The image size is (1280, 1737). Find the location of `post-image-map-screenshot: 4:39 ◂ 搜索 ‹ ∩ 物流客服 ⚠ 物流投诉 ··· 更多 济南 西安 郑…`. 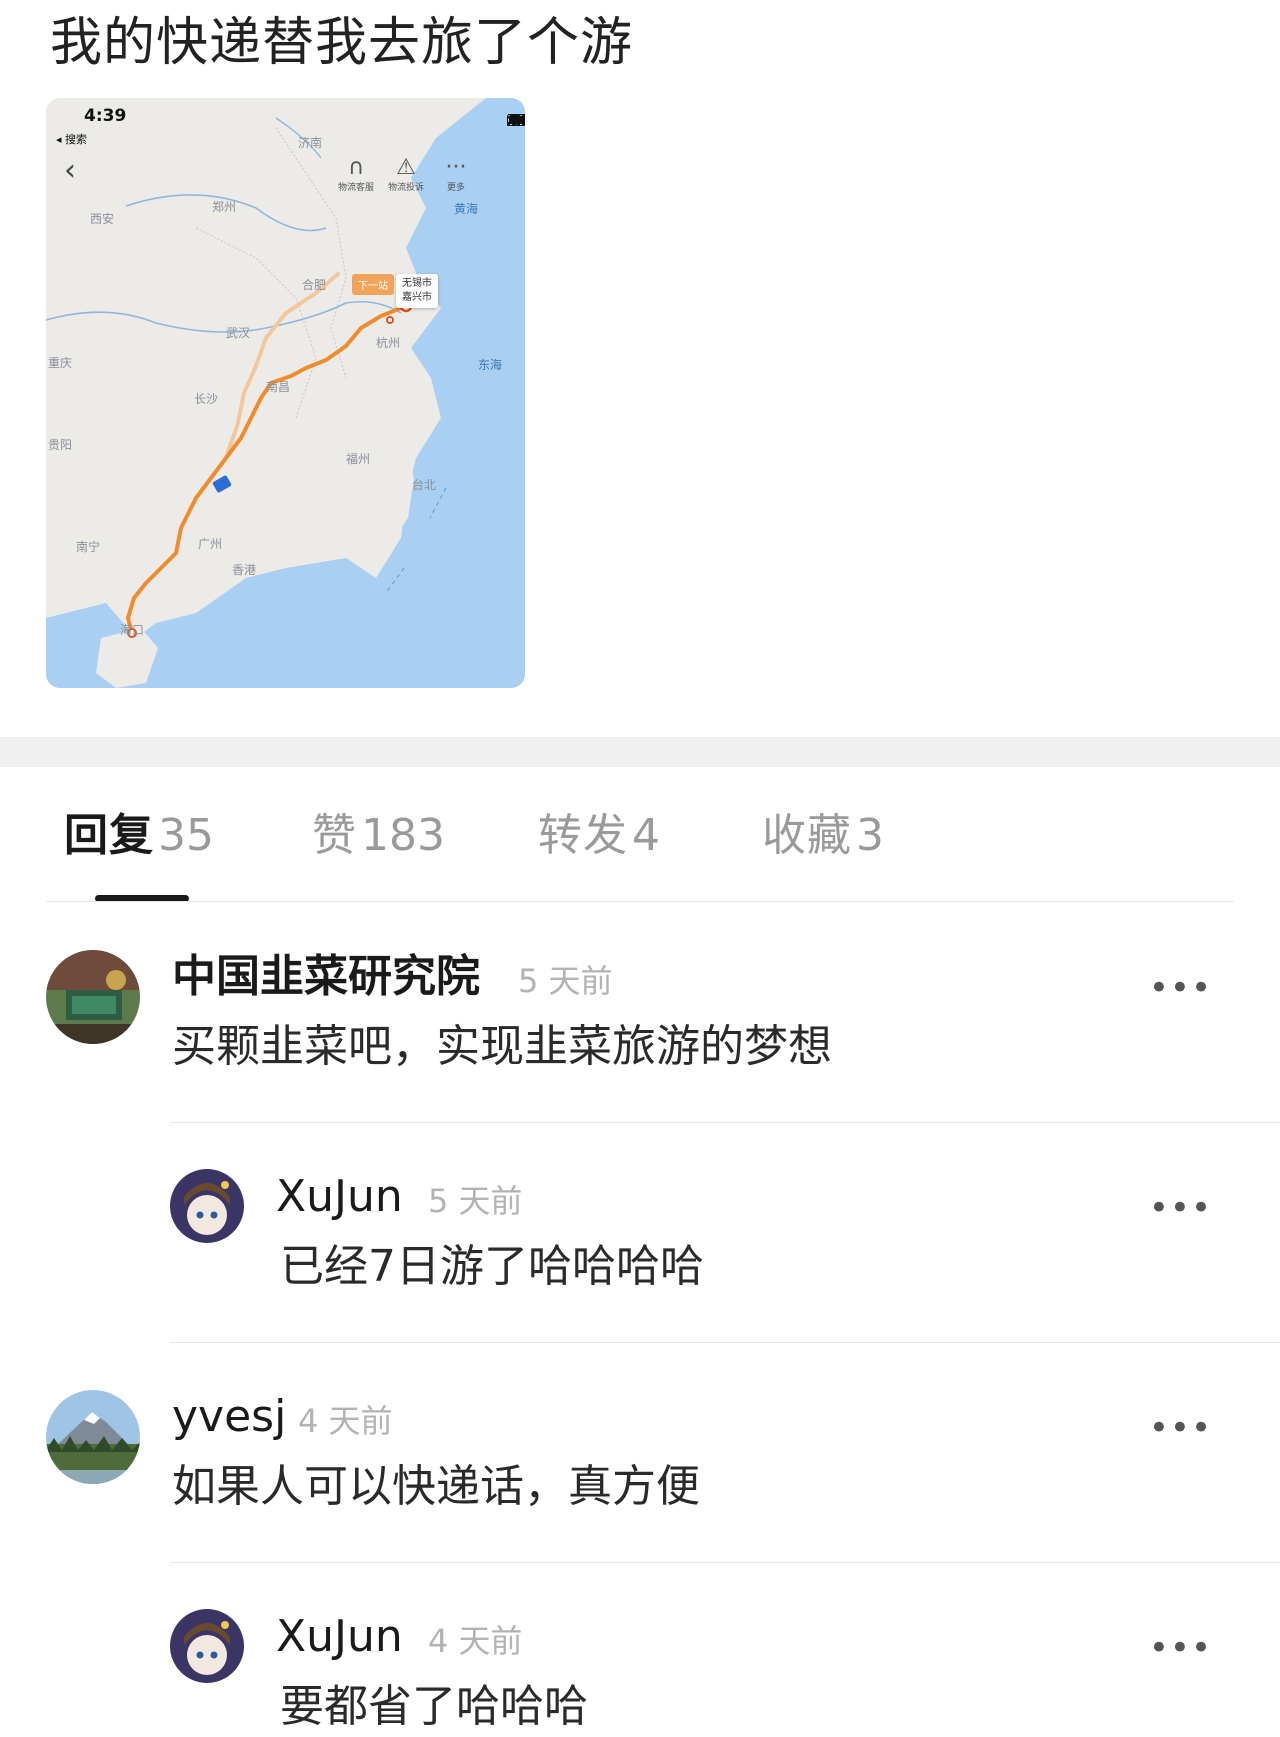

post-image-map-screenshot: 4:39 ◂ 搜索 ‹ ∩ 物流客服 ⚠ 物流投诉 ··· 更多 济南 西安 郑… is located at coordinates (285, 393).